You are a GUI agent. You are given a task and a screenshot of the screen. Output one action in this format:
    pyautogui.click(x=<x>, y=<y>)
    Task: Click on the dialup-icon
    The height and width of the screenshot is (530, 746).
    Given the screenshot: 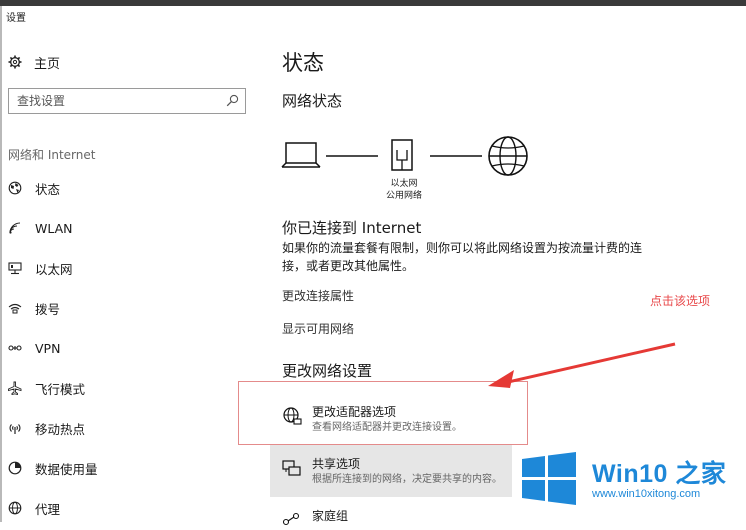 What is the action you would take?
    pyautogui.click(x=15, y=308)
    